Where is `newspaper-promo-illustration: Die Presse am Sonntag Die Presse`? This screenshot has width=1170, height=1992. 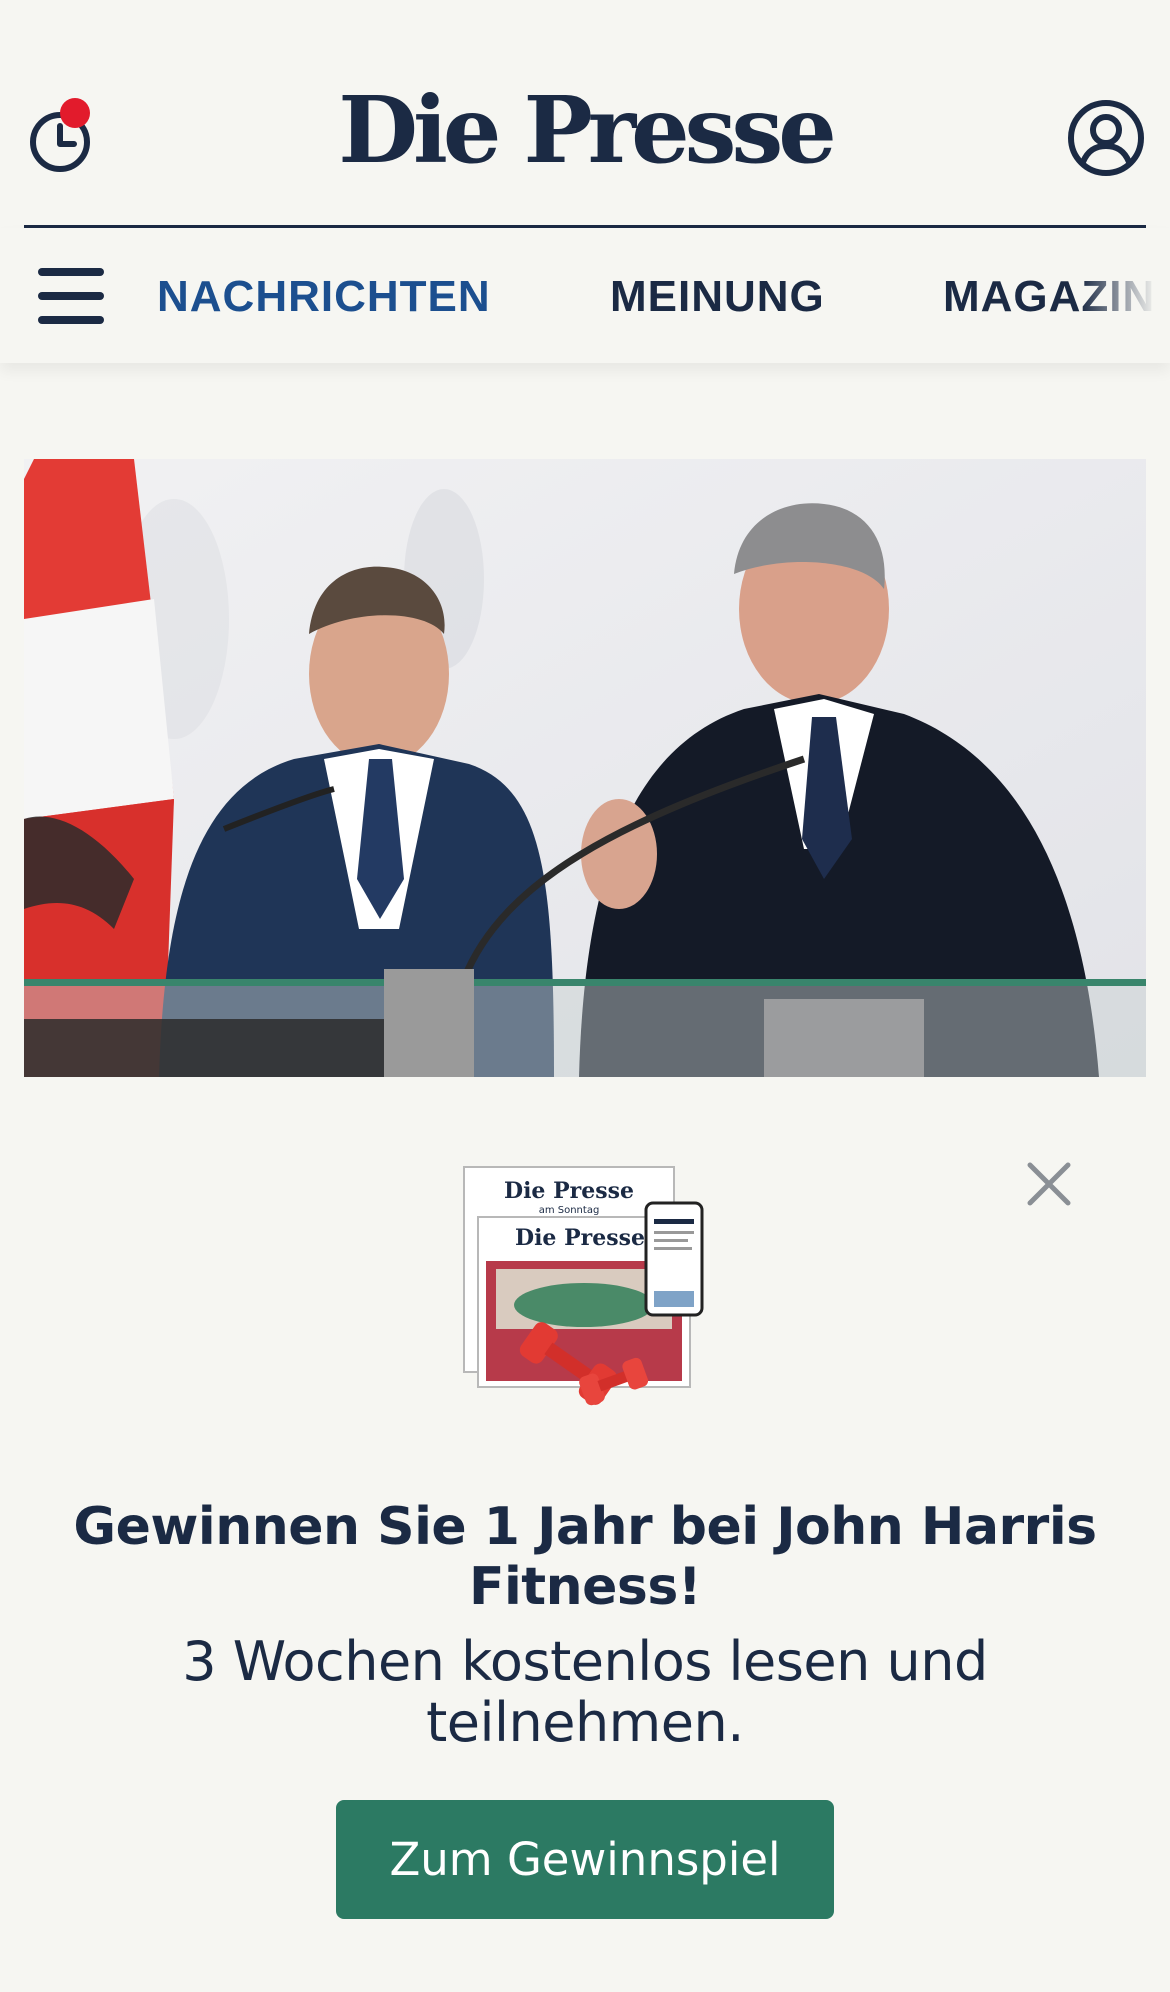
newspaper-promo-illustration: Die Presse am Sonntag Die Presse is located at coordinates (585, 1286).